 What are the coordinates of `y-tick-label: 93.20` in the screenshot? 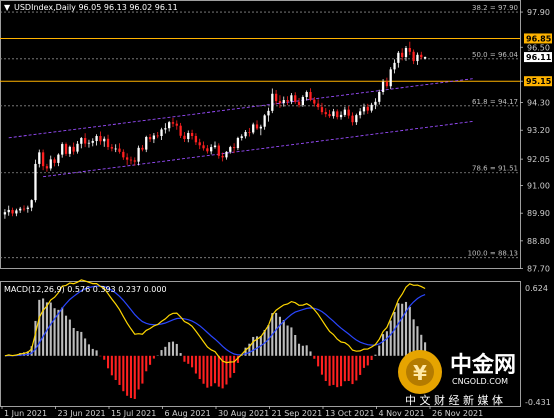 It's located at (538, 130).